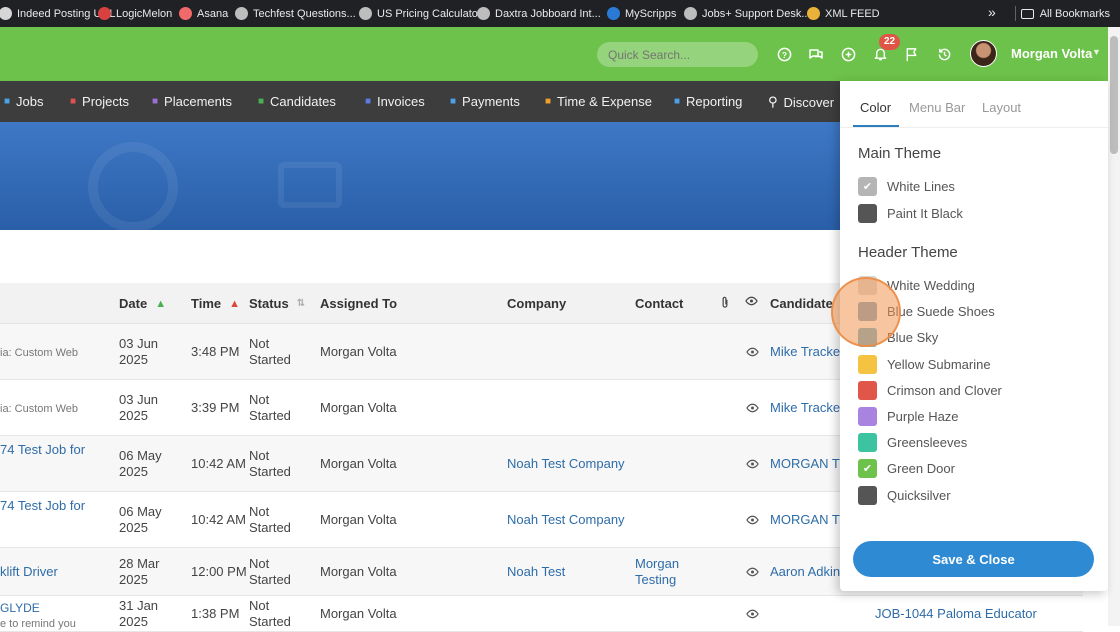 The height and width of the screenshot is (632, 1120). I want to click on avatar, so click(983, 53).